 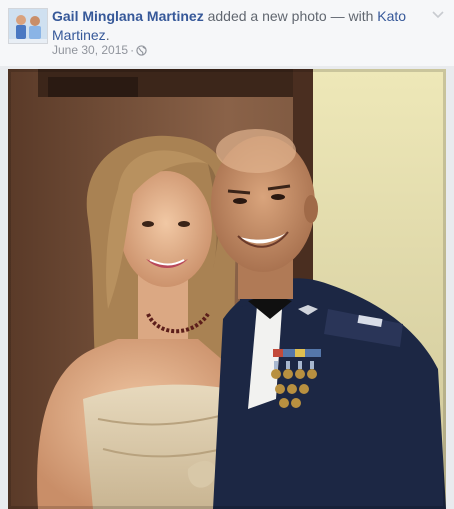 What do you see at coordinates (79, 35) in the screenshot?
I see `tagged-person-link-last: Martinez` at bounding box center [79, 35].